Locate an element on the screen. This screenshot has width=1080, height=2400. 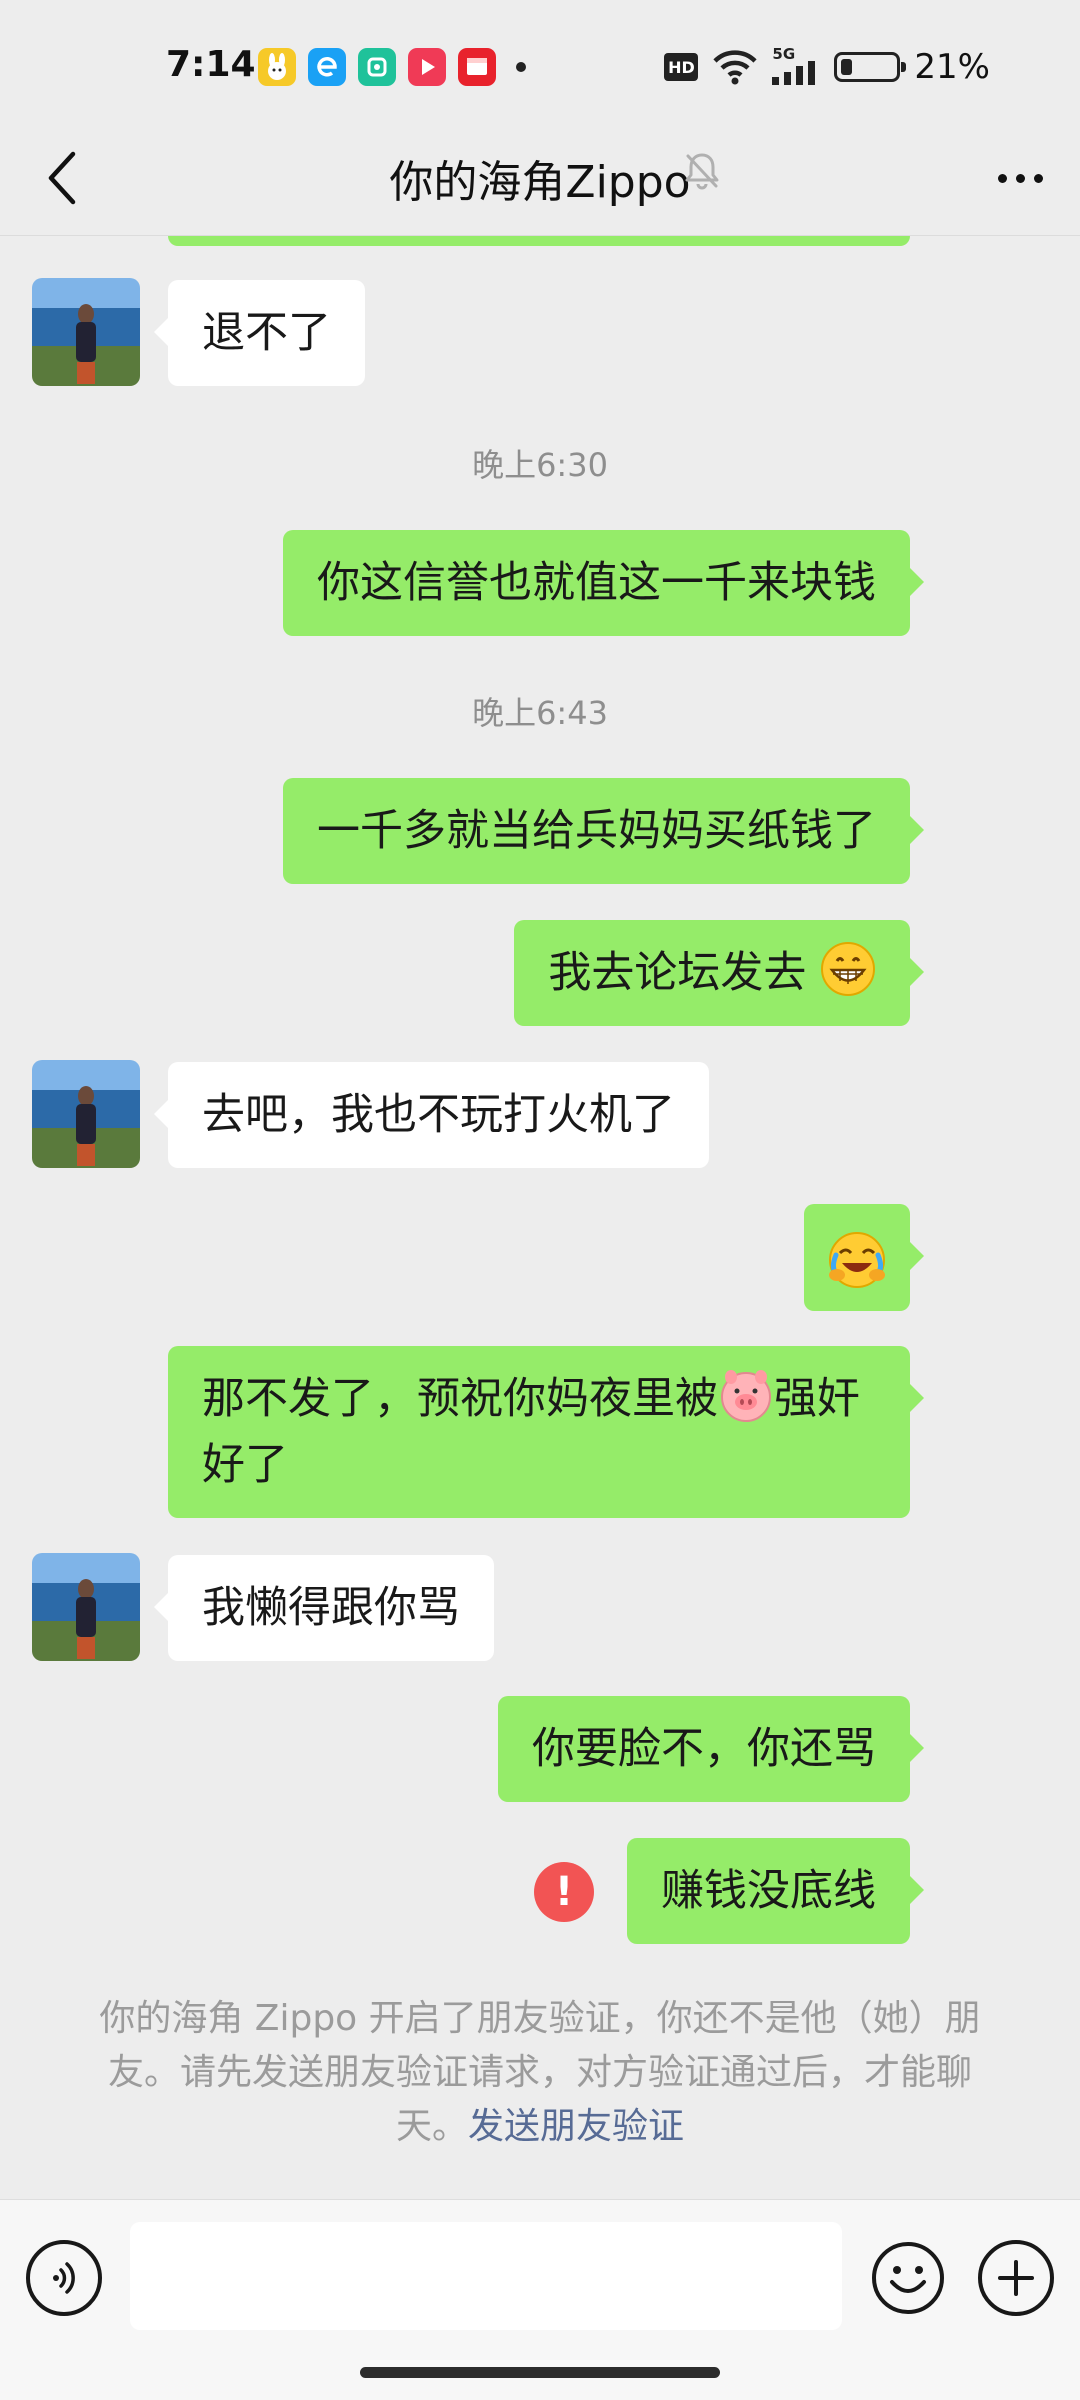
message-bubble-outgoing: 一千多就当给兵妈妈买纸钱了 is located at coordinates (603, 831).